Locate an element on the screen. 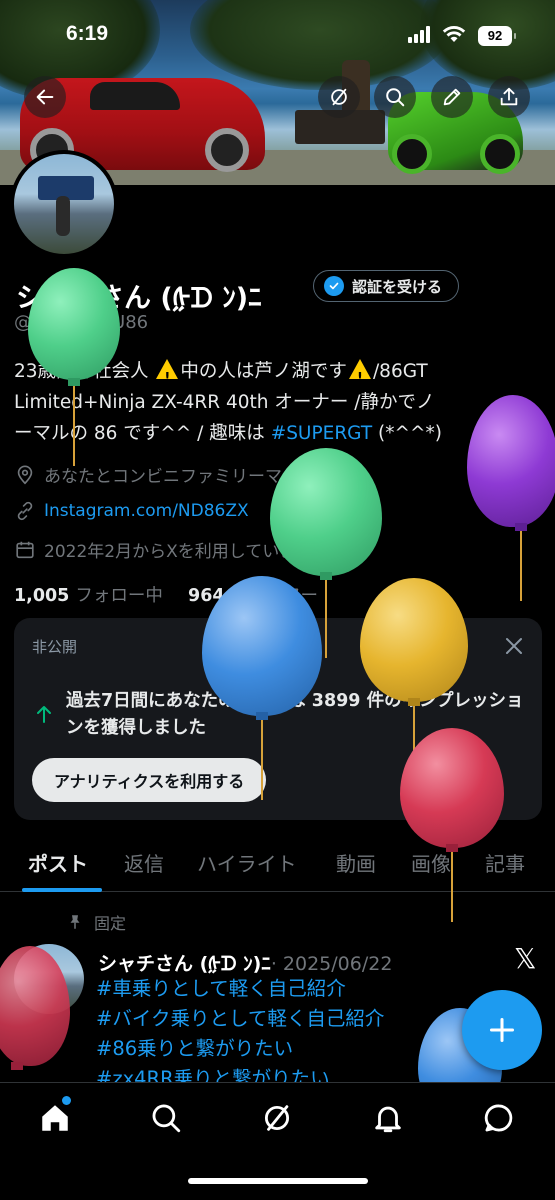  compose-post-button is located at coordinates (502, 1030).